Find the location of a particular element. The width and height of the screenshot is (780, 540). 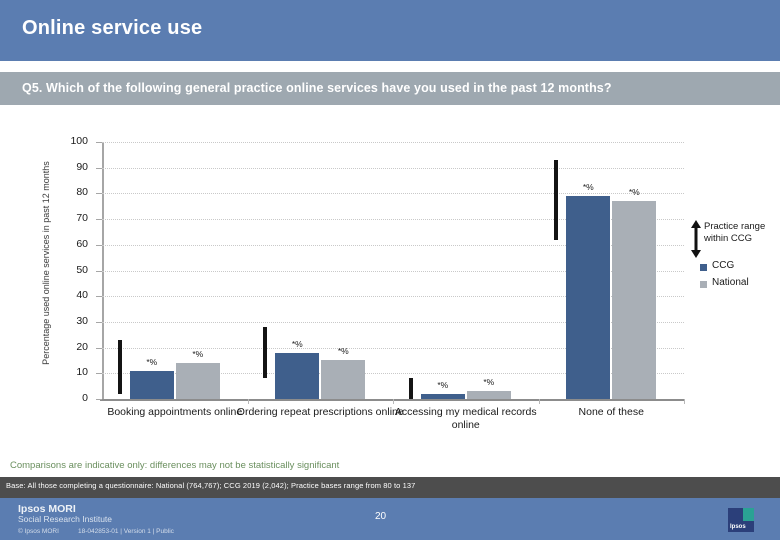

ipsos-logo-icon: Ipsos is located at coordinates (741, 520).